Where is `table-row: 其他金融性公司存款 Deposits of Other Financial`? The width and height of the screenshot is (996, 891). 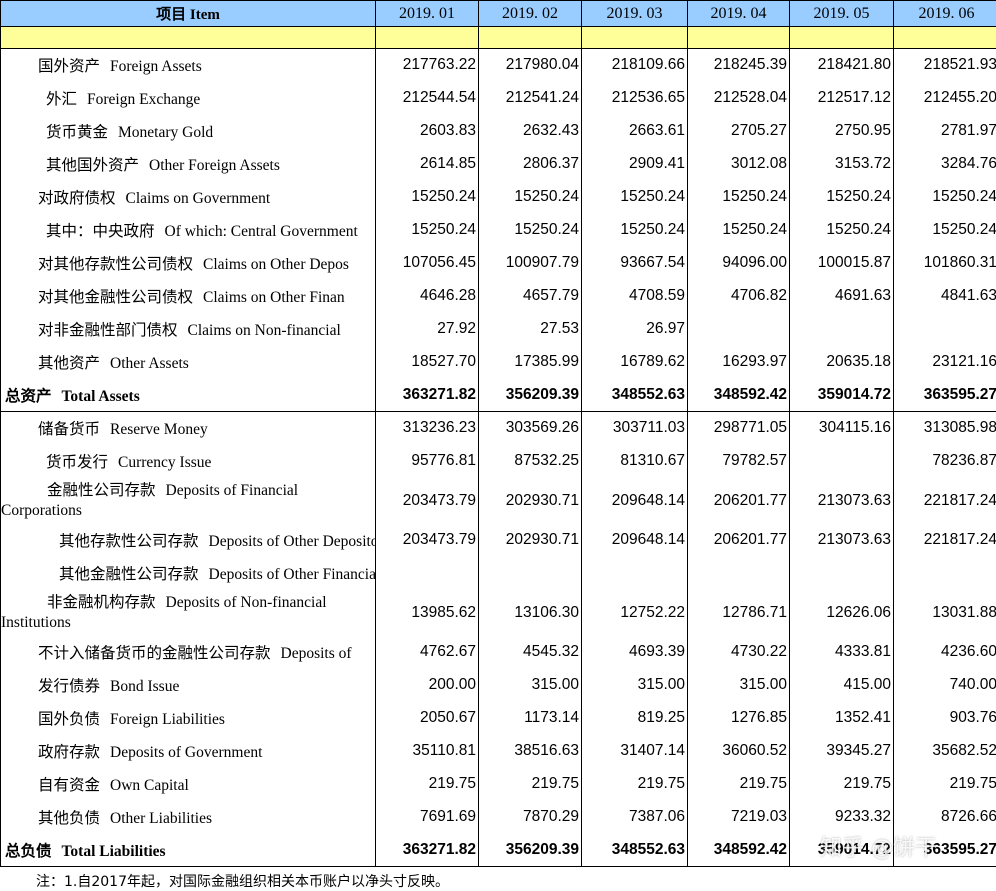 table-row: 其他金融性公司存款 Deposits of Other Financial is located at coordinates (498, 573).